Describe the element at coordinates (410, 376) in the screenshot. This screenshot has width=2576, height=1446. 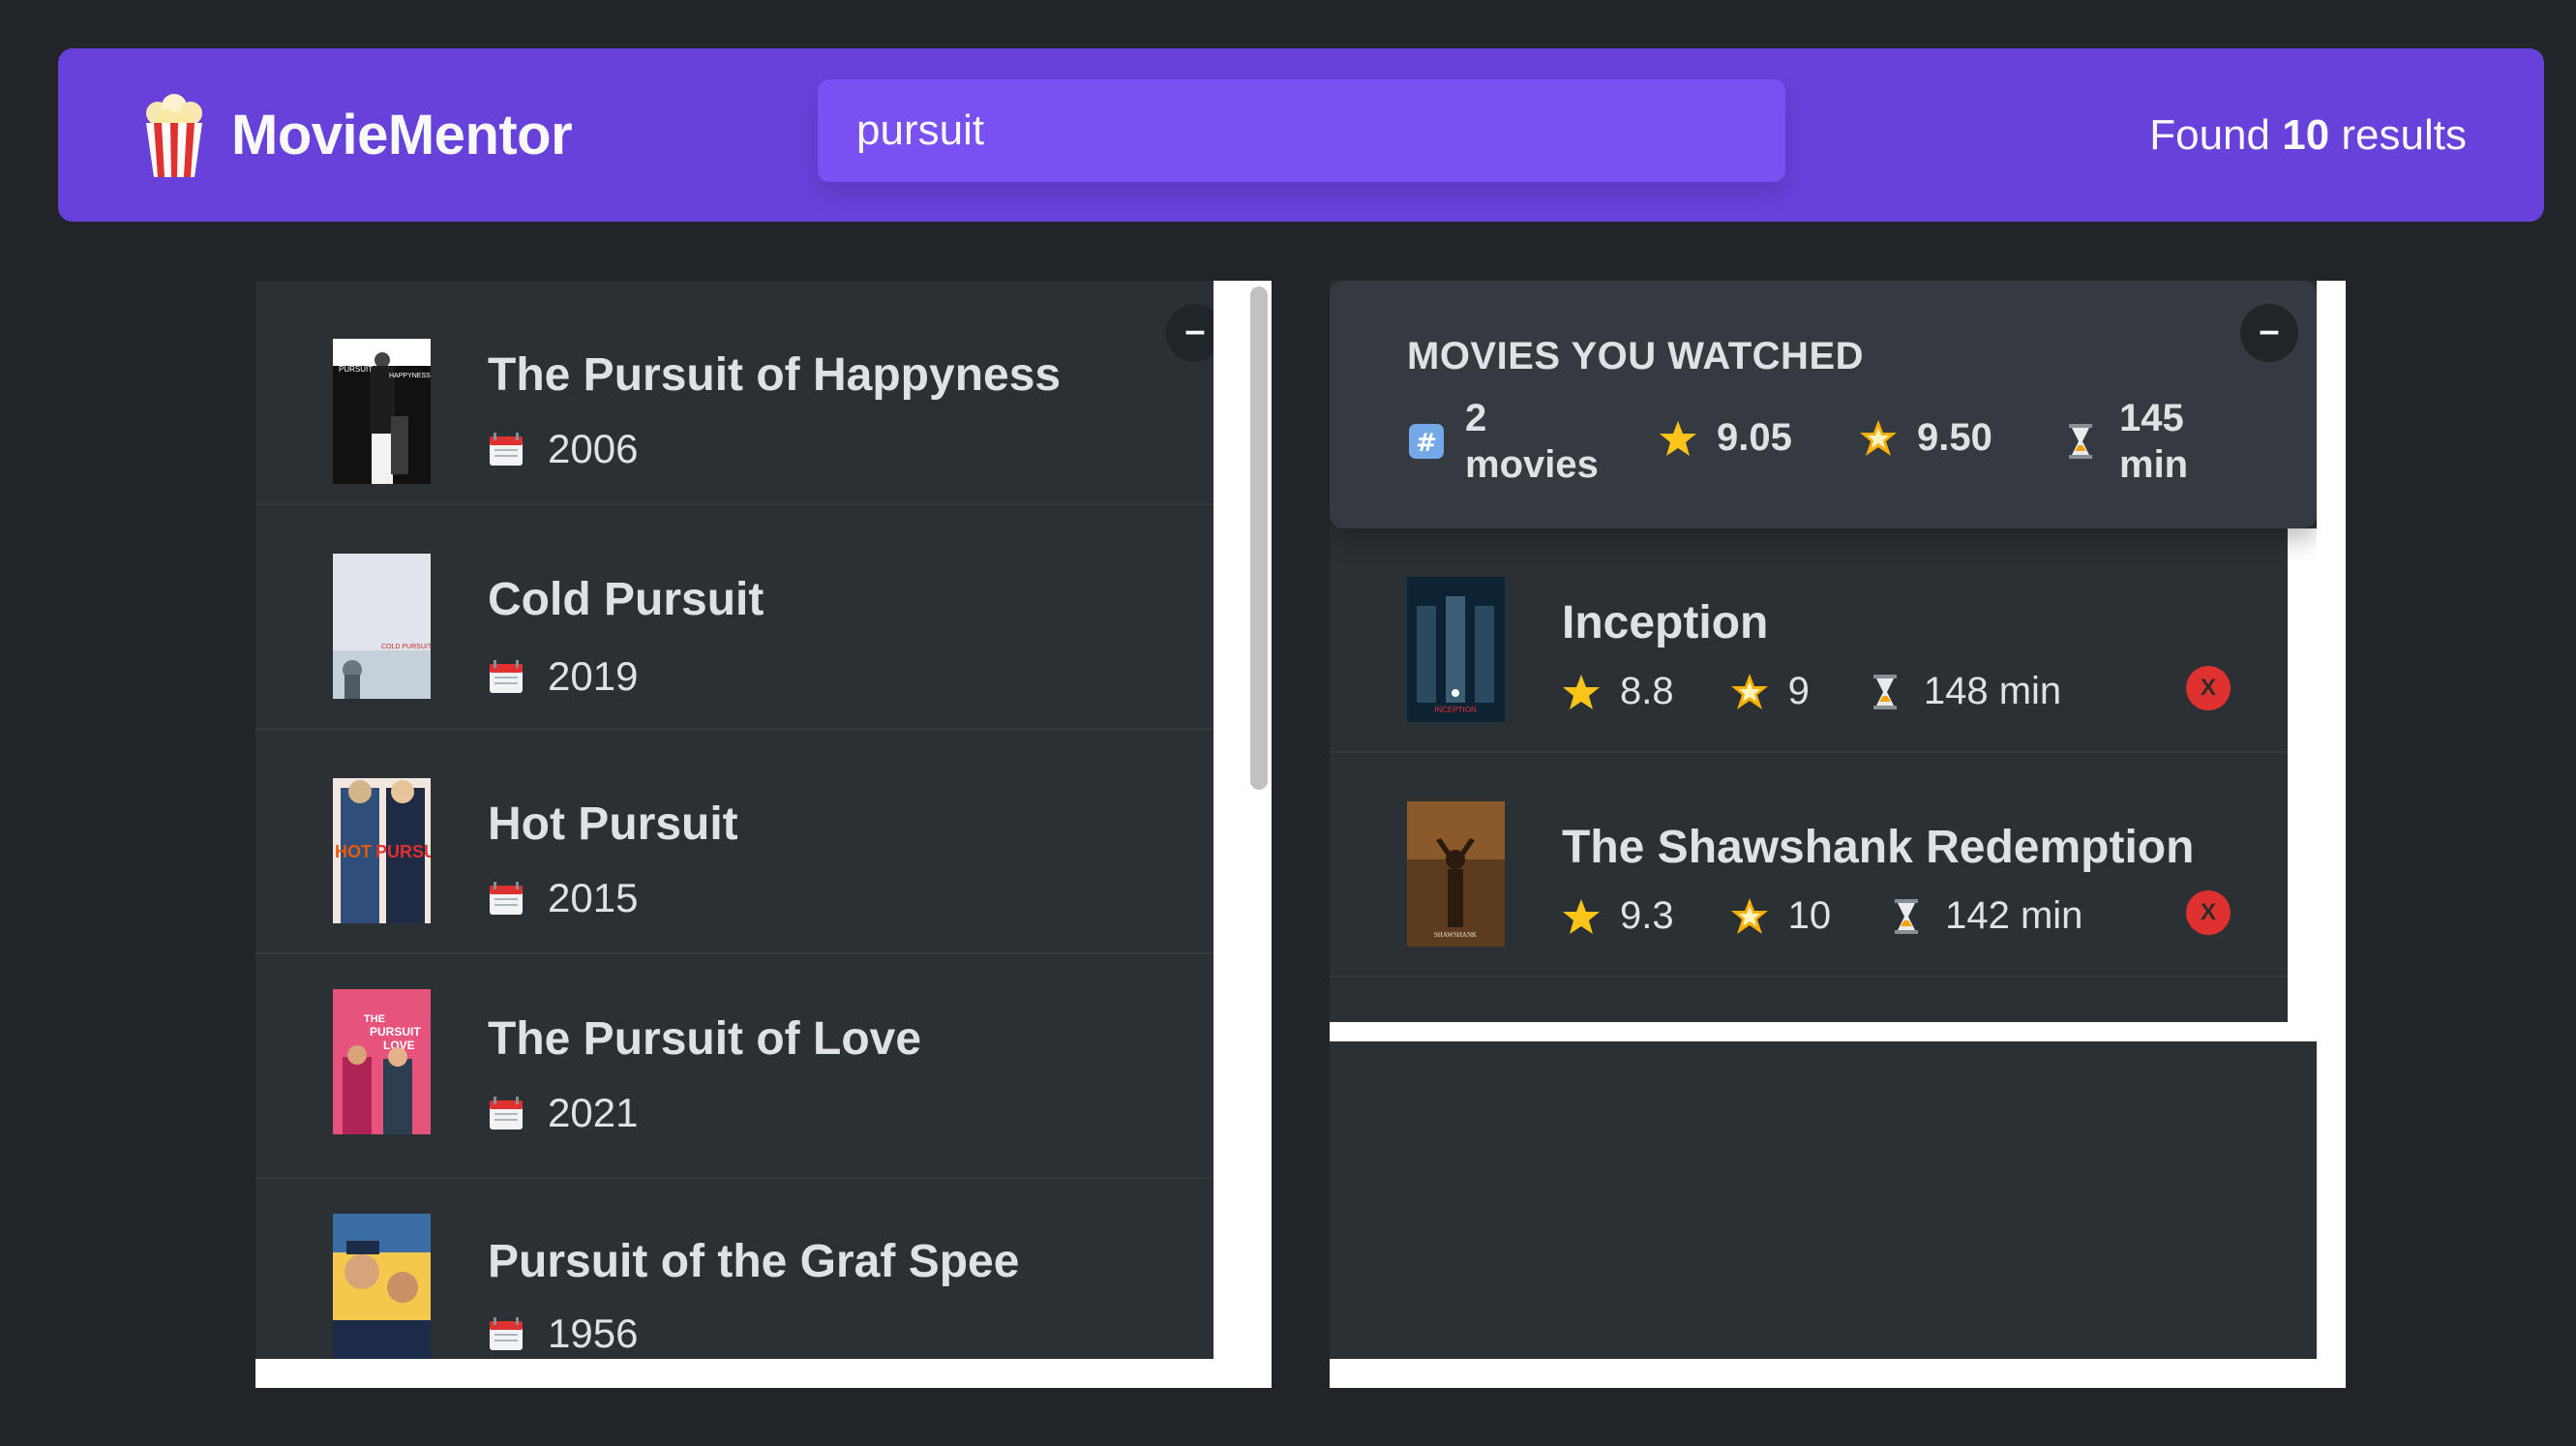
I see `svg-text: HAPPYNESS` at that location.